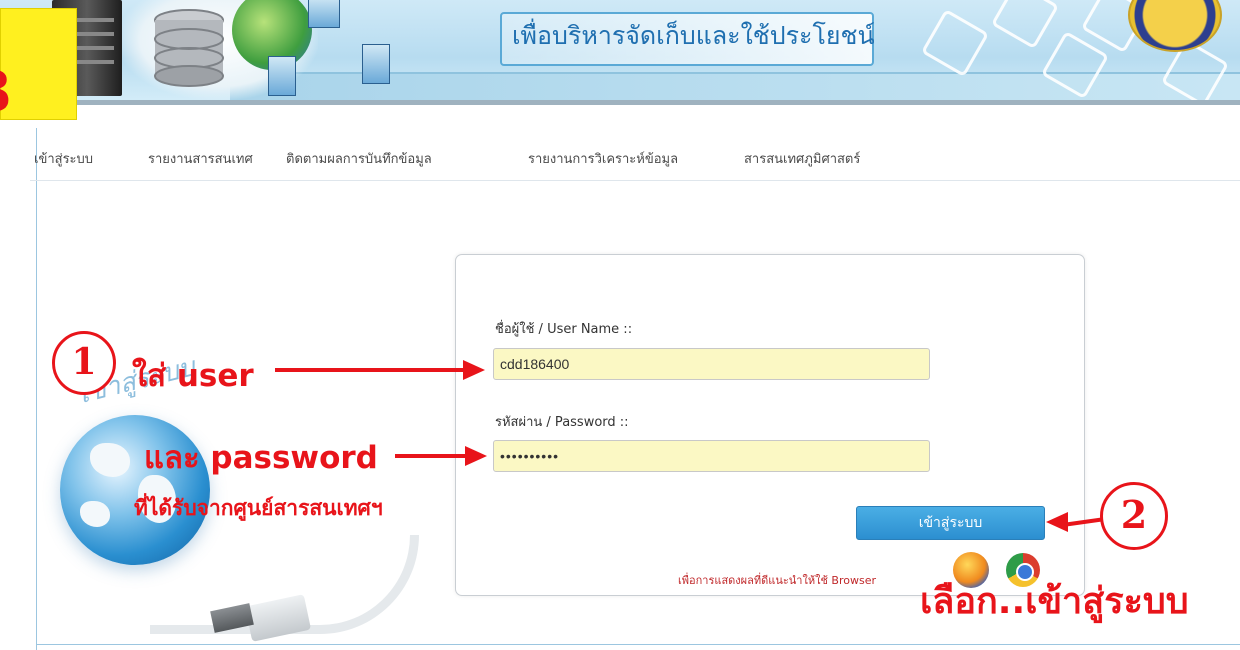  What do you see at coordinates (638, 644) in the screenshot?
I see `content-border-bottom` at bounding box center [638, 644].